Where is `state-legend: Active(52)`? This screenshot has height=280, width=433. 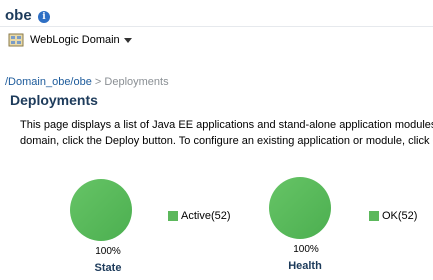
state-legend: Active(52) is located at coordinates (199, 216).